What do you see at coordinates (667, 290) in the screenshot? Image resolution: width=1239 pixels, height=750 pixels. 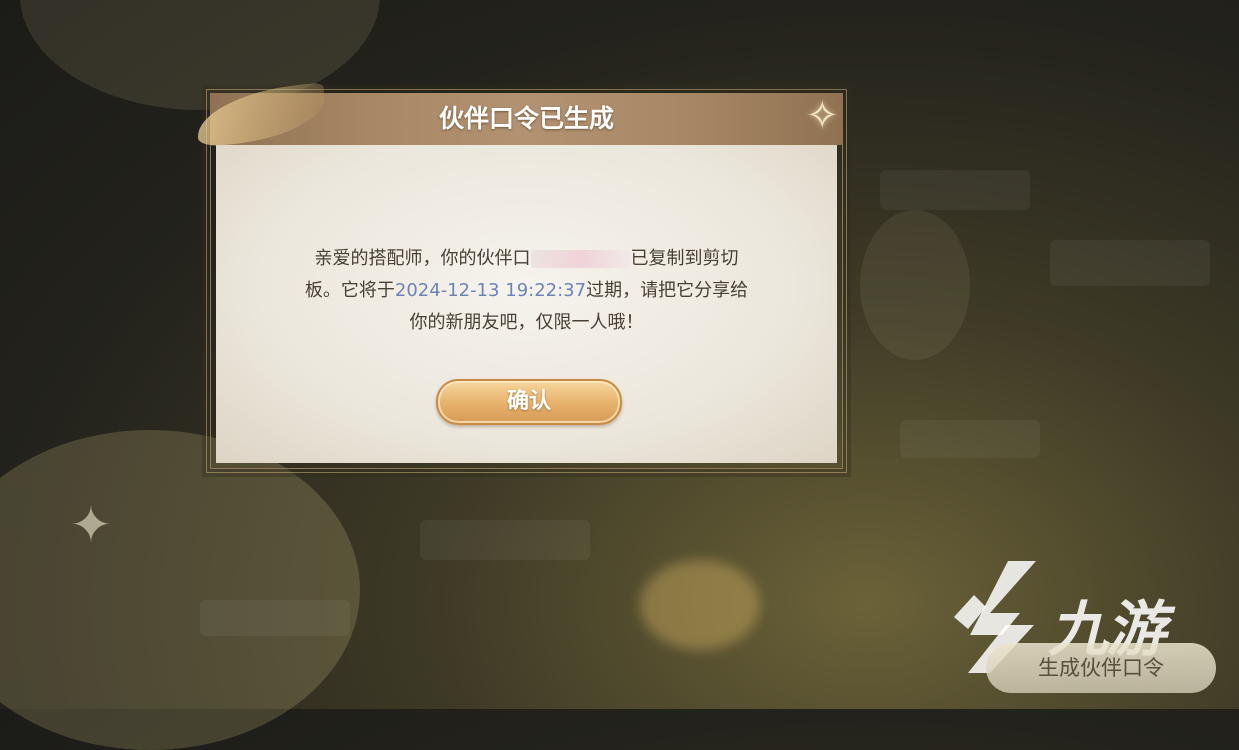 I see `message-text: 过期，请把它分享给` at bounding box center [667, 290].